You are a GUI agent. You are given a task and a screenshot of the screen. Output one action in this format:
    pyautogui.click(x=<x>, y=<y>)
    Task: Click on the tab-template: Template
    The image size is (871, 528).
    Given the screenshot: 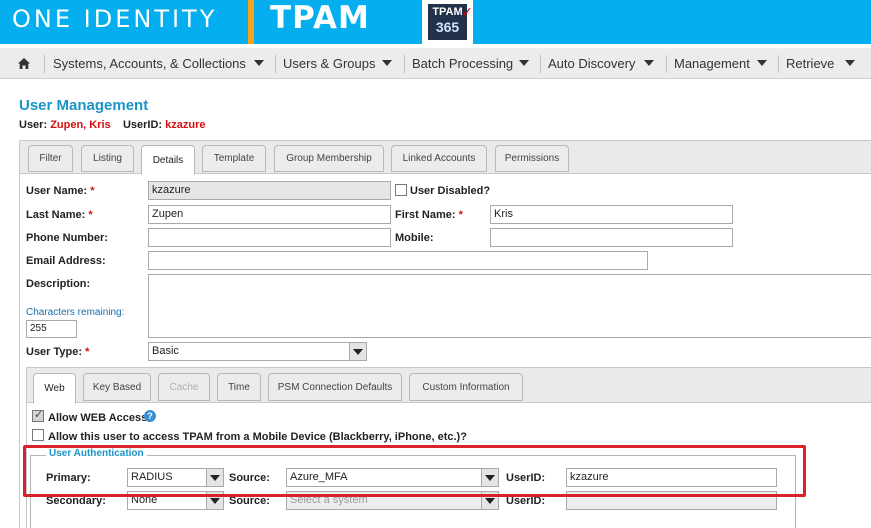 What is the action you would take?
    pyautogui.click(x=234, y=158)
    